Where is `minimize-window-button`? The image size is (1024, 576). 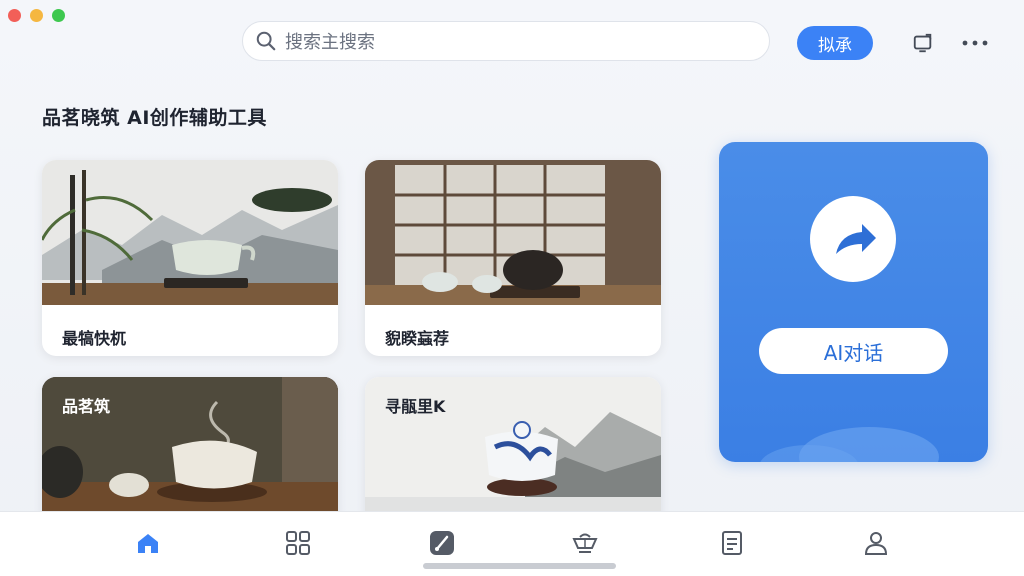
minimize-window-button is located at coordinates (36, 15).